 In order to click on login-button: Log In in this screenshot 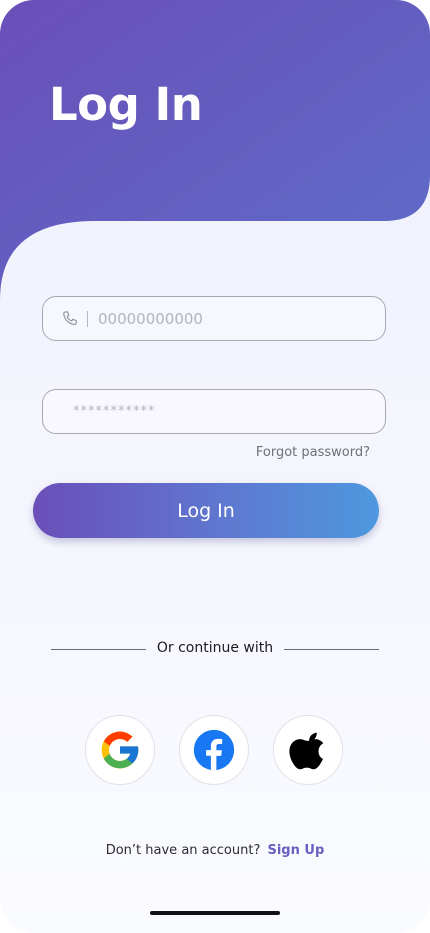, I will do `click(206, 510)`.